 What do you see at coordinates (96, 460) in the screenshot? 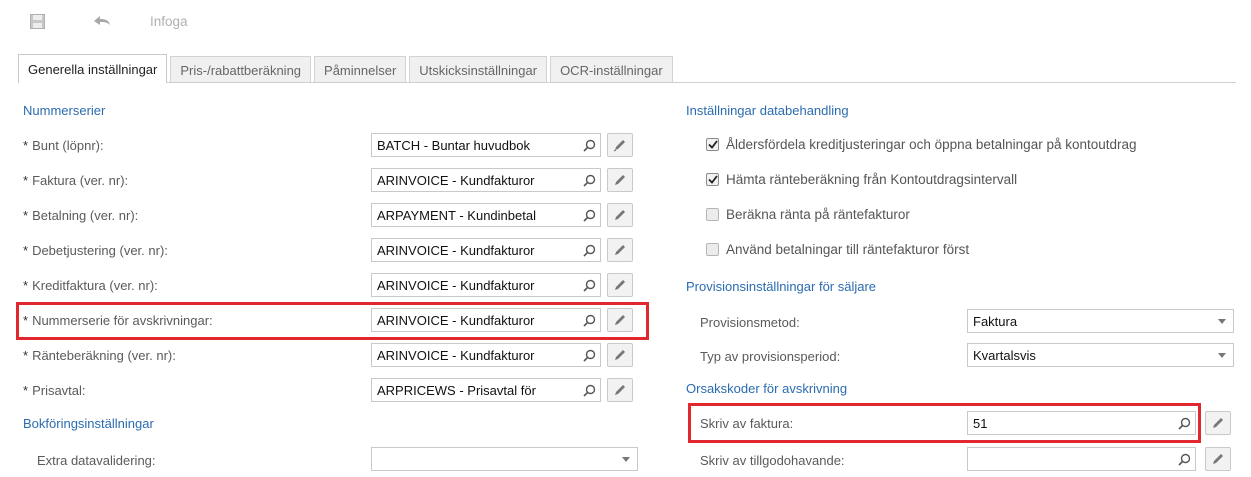
I see `extra-validation-label: Extra datavalidering:` at bounding box center [96, 460].